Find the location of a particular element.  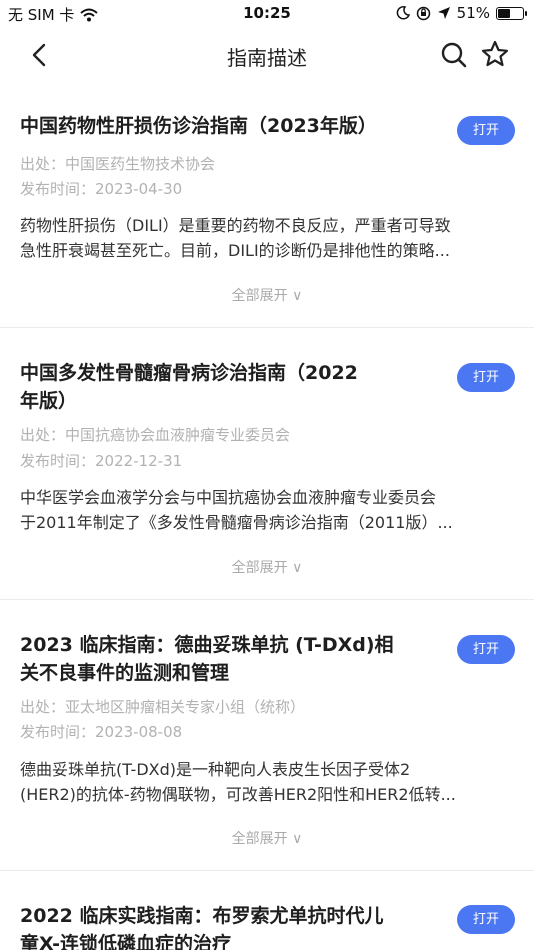

guide-title: 中国药物性肝损伤诊治指南（2023年版） is located at coordinates (225, 126).